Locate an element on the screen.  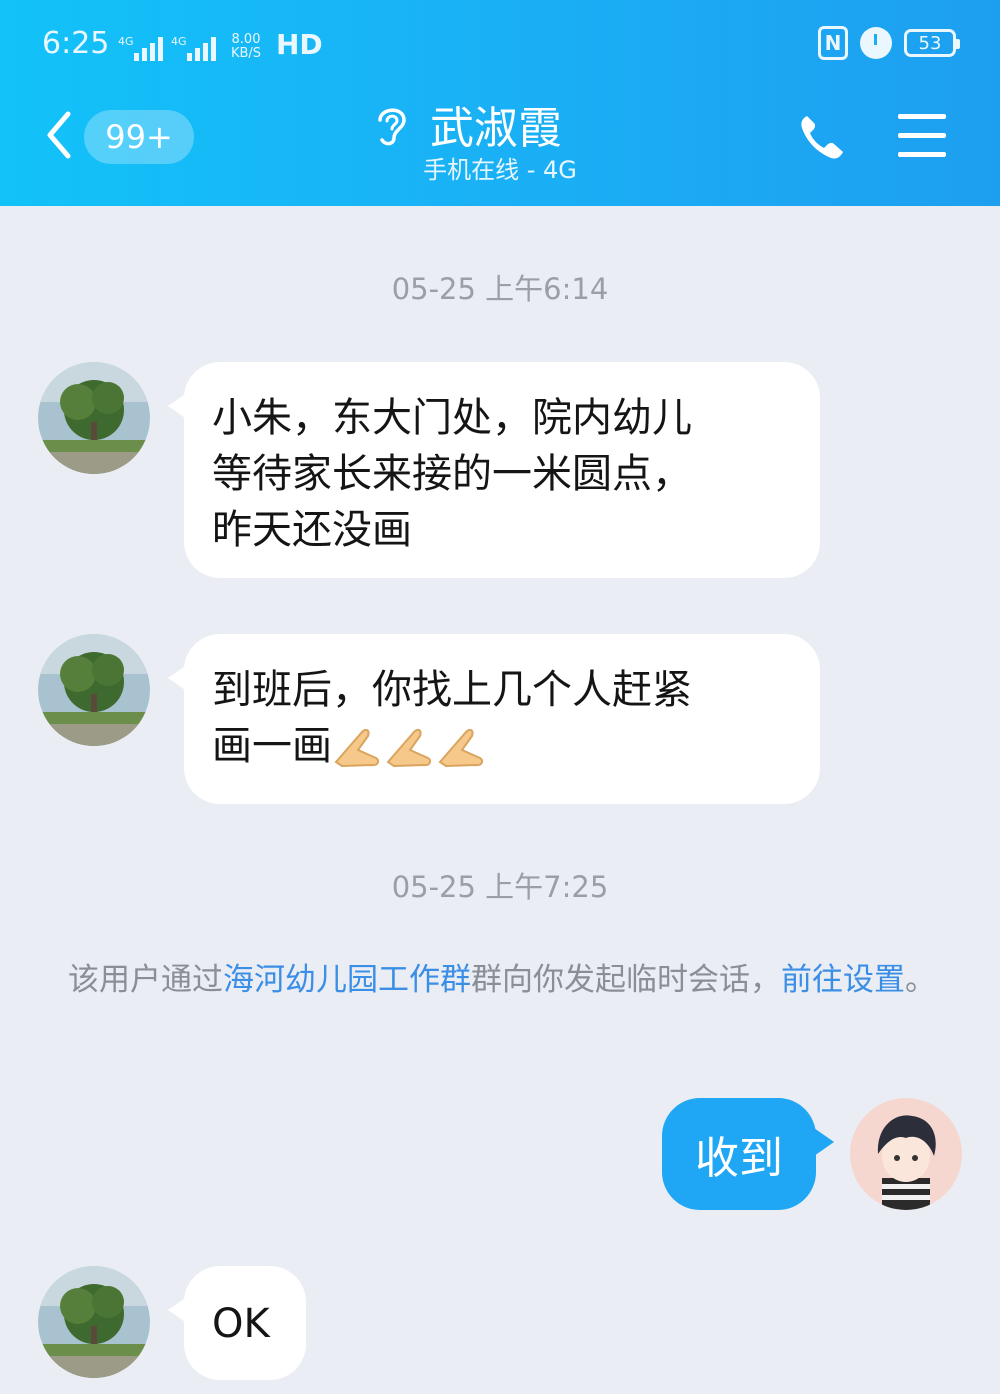
message-text: 小朱，东大门处，院内幼儿 等待家长来接的一米圆点， 昨天还没画 is located at coordinates (452, 474).